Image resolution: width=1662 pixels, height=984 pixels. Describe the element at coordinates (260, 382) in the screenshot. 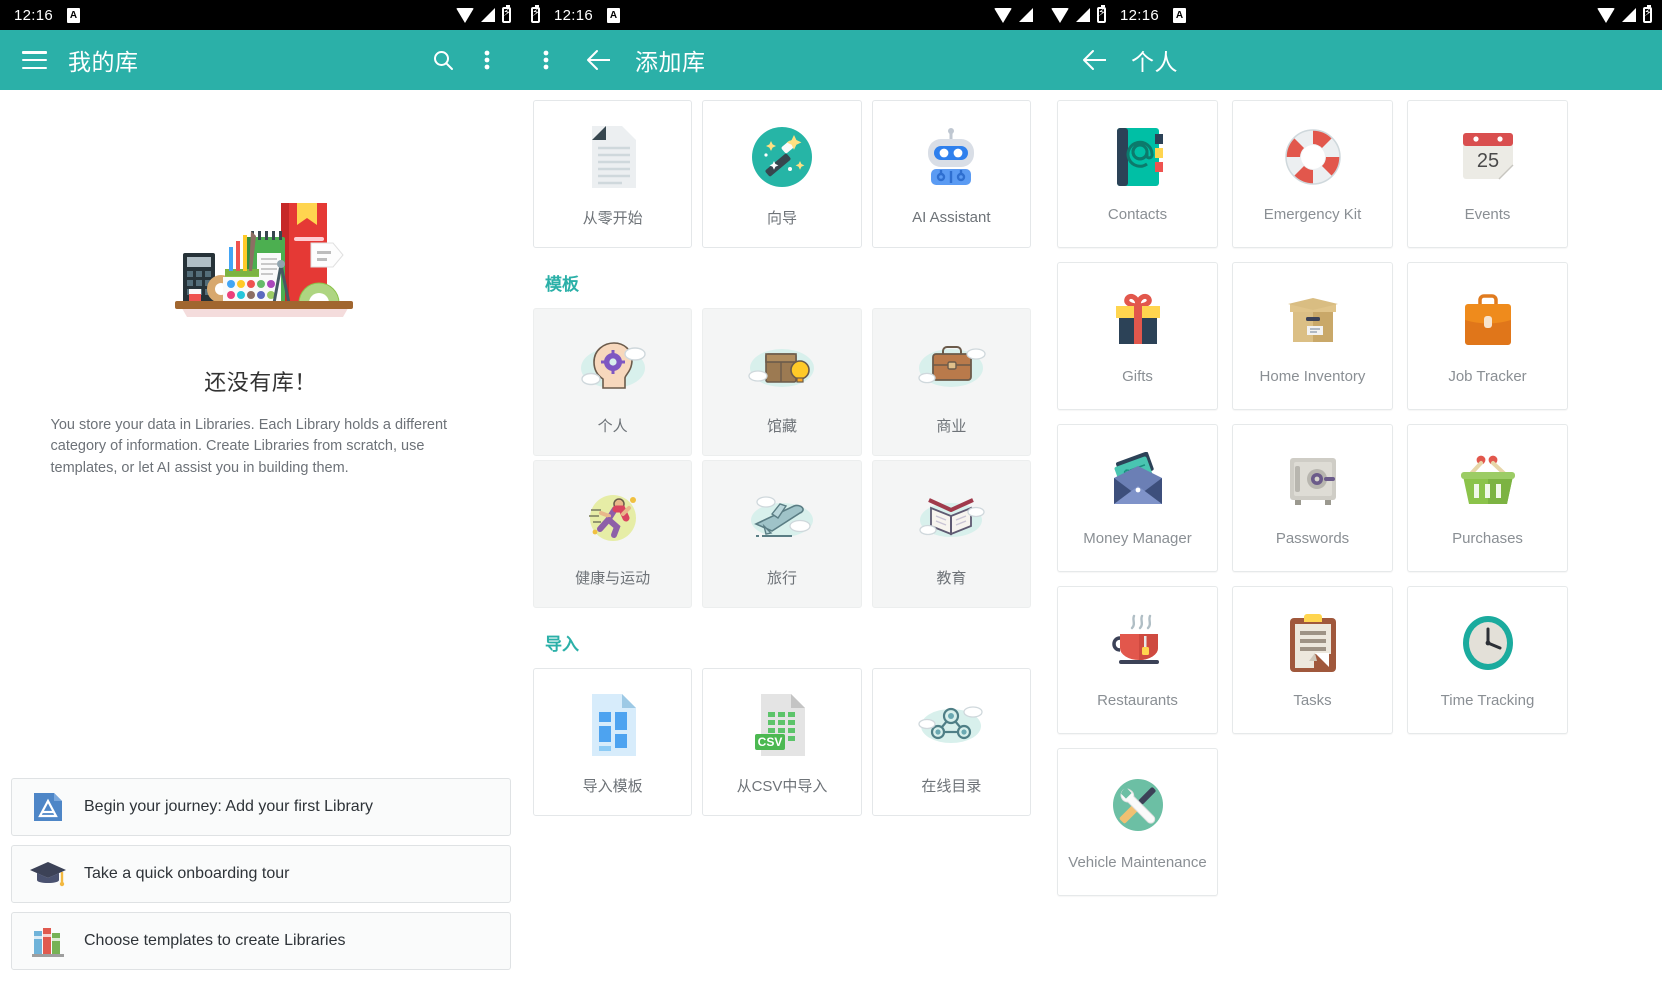

I see `empty-state-title: 还没有库！` at that location.